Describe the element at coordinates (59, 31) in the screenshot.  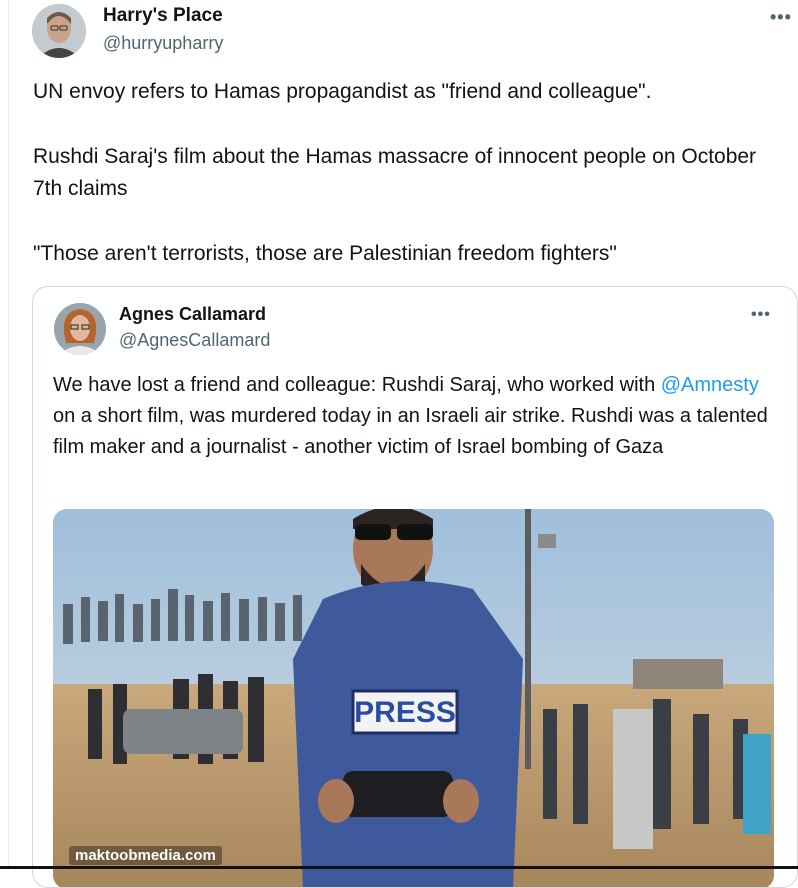
I see `author-avatar` at that location.